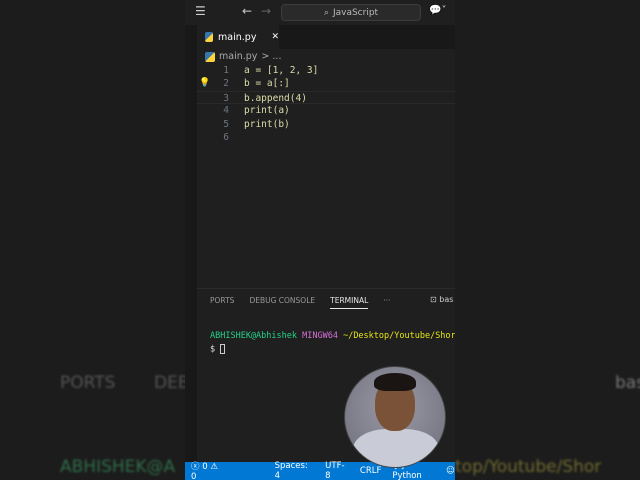 Image resolution: width=640 pixels, height=480 pixels. Describe the element at coordinates (395, 417) in the screenshot. I see `webcam-overlay` at that location.